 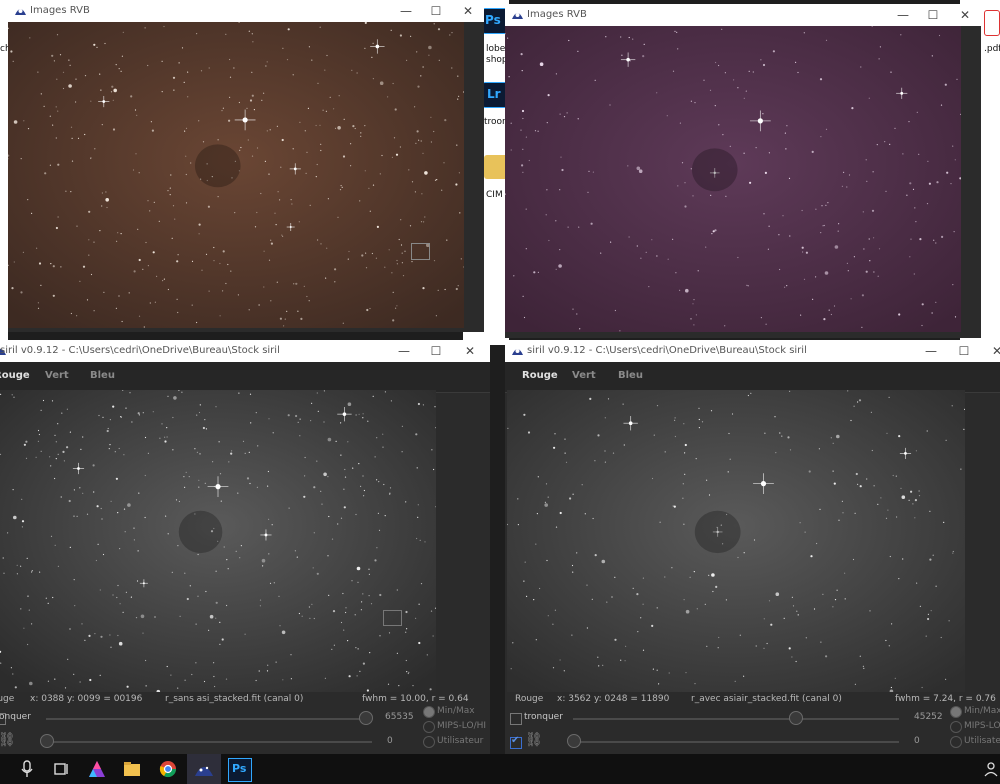 What do you see at coordinates (415, 699) in the screenshot?
I see `status-fwhm: fwhm = 10.00, r = 0.64` at bounding box center [415, 699].